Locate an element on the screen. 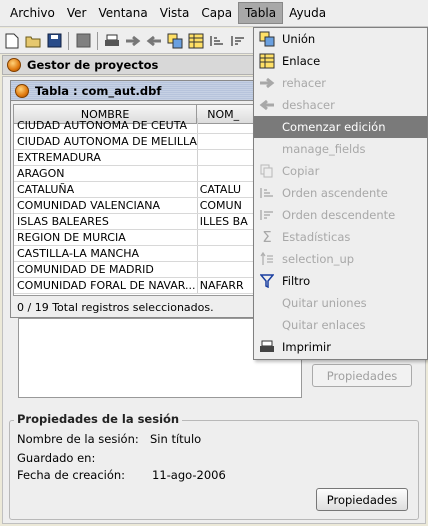 This screenshot has height=526, width=428. selection-status: 0 / 19 Total registros seleccionados. is located at coordinates (134, 307).